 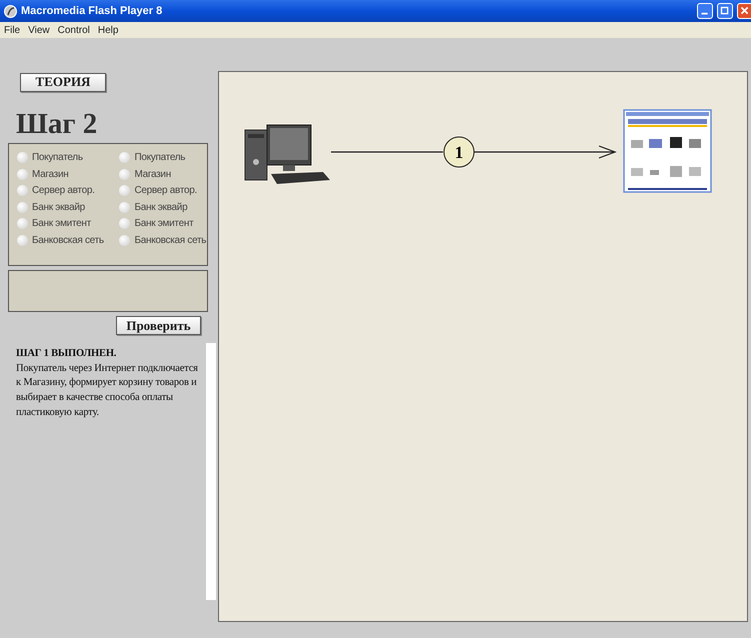 I want to click on menu-item: File, so click(x=12, y=30).